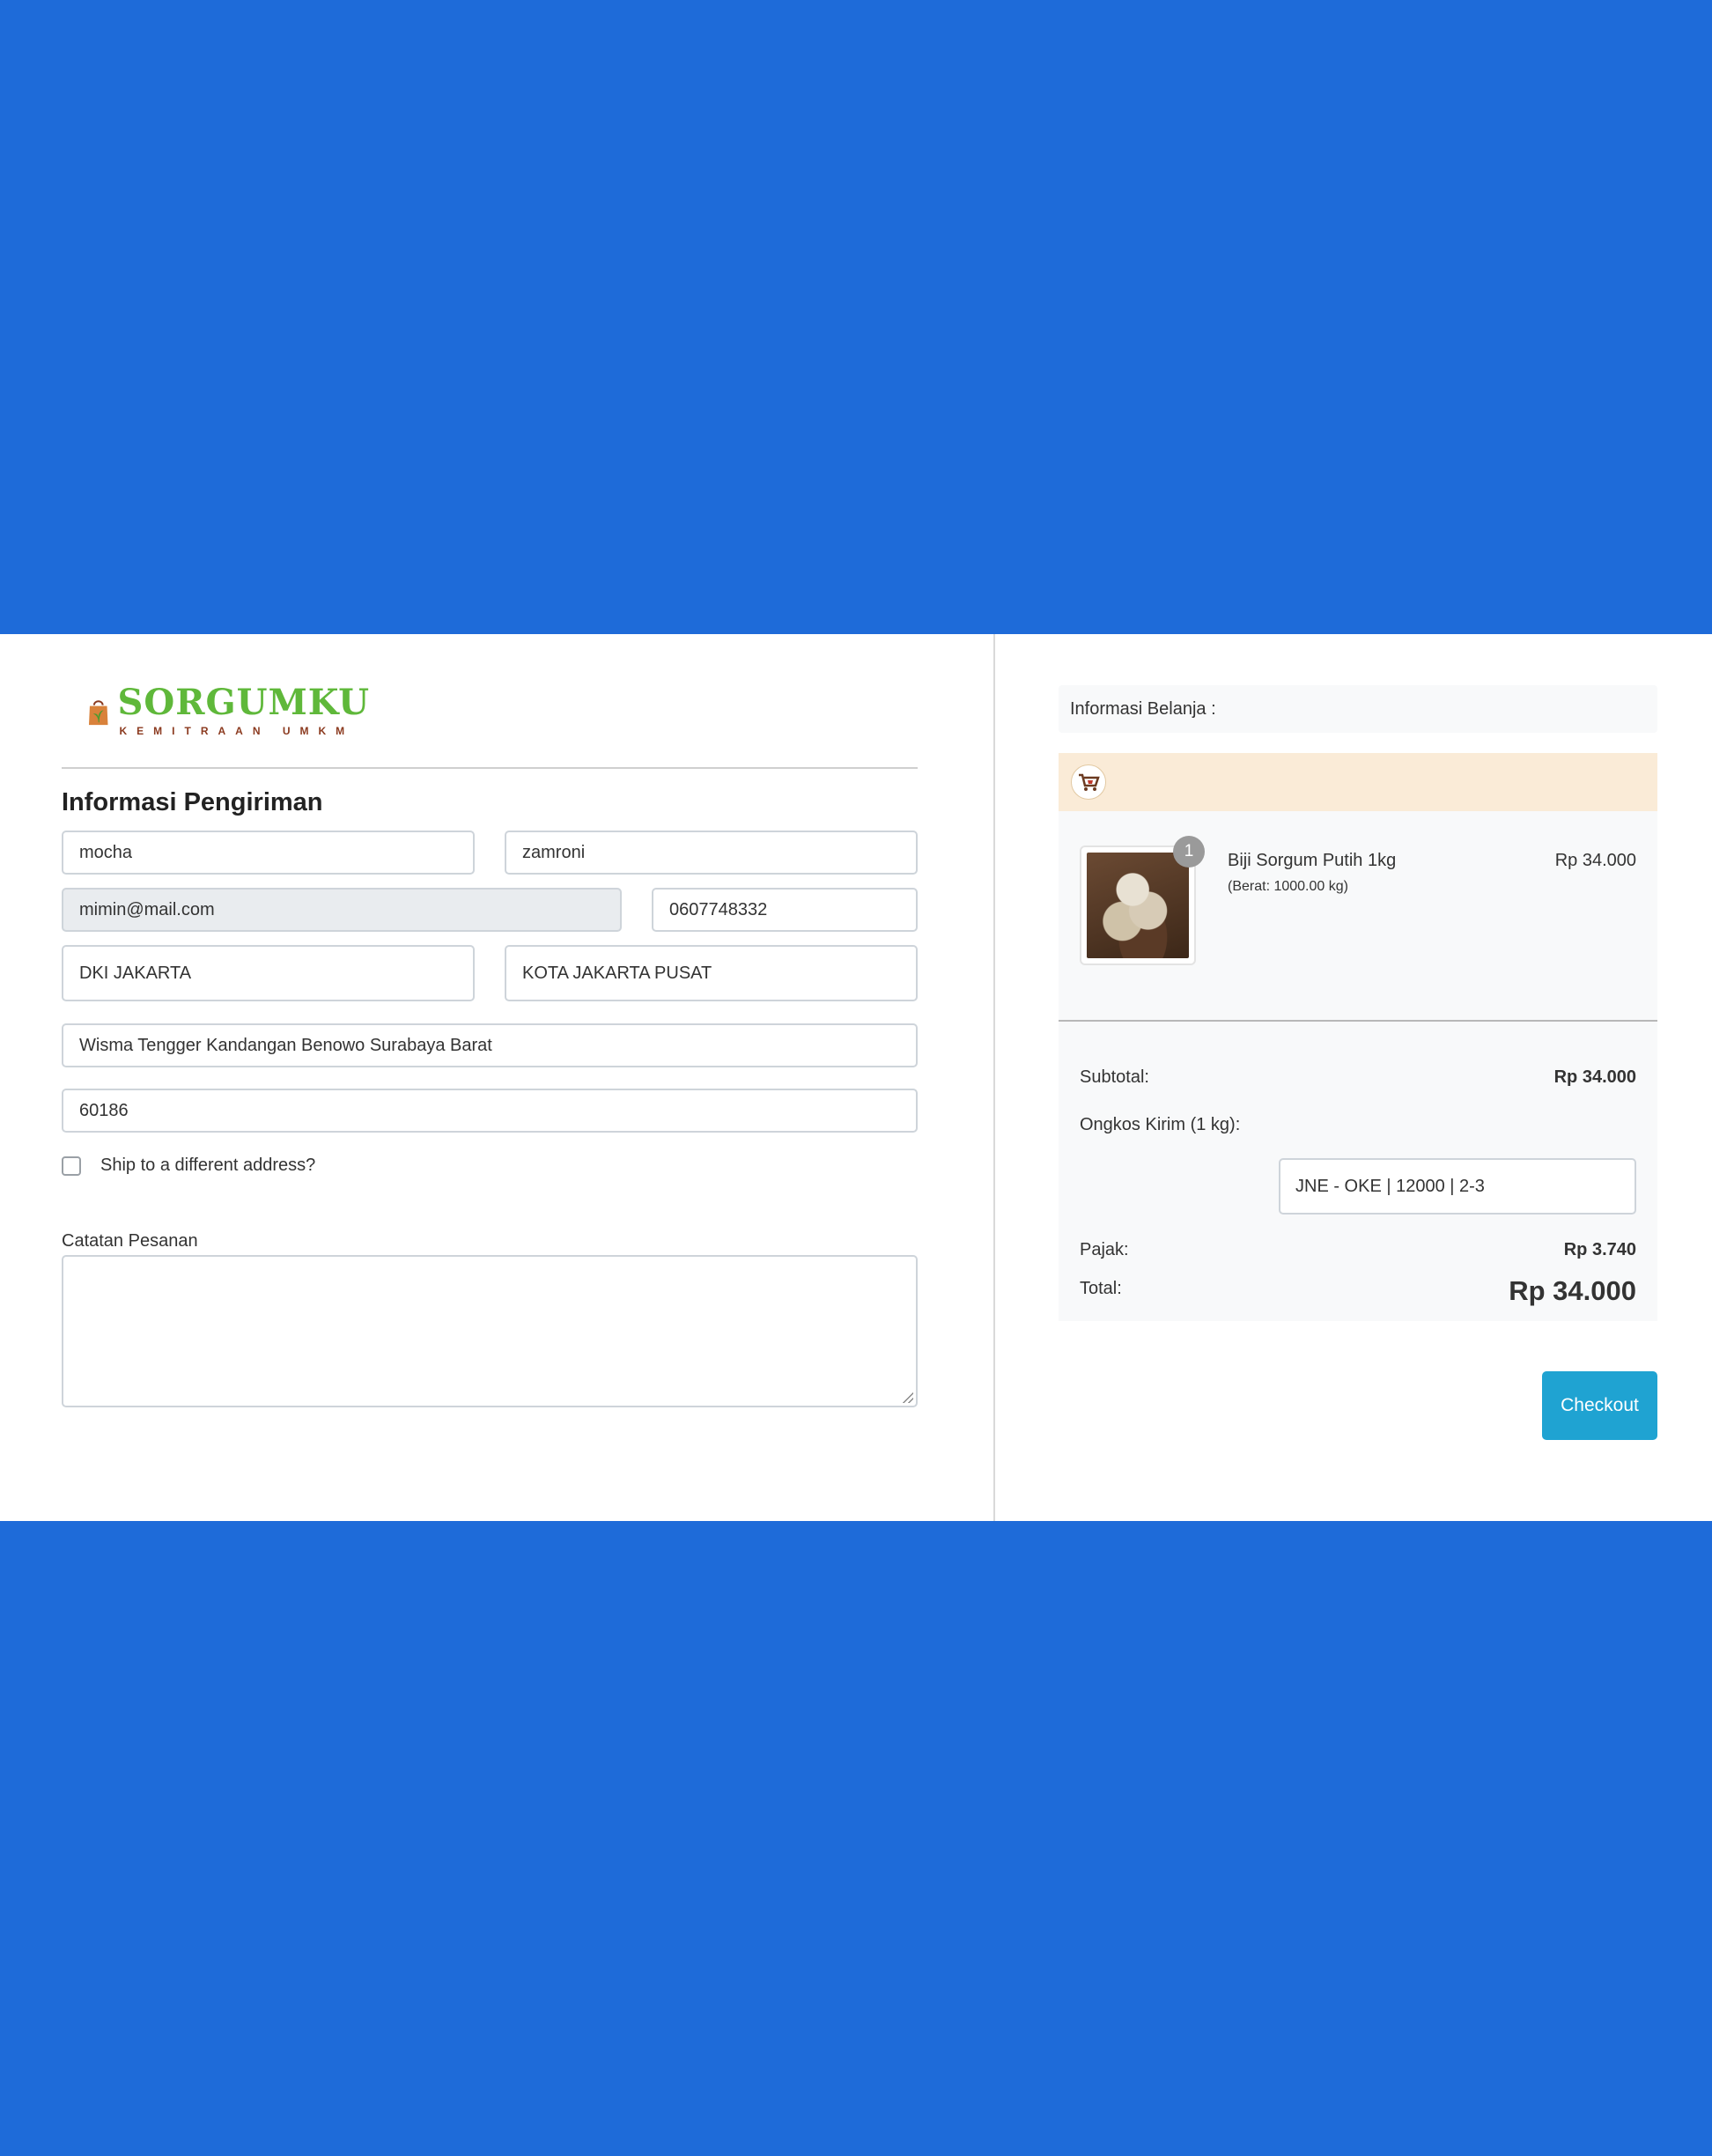 The width and height of the screenshot is (1712, 2156). What do you see at coordinates (490, 1111) in the screenshot?
I see `postal-code-field: 60186` at bounding box center [490, 1111].